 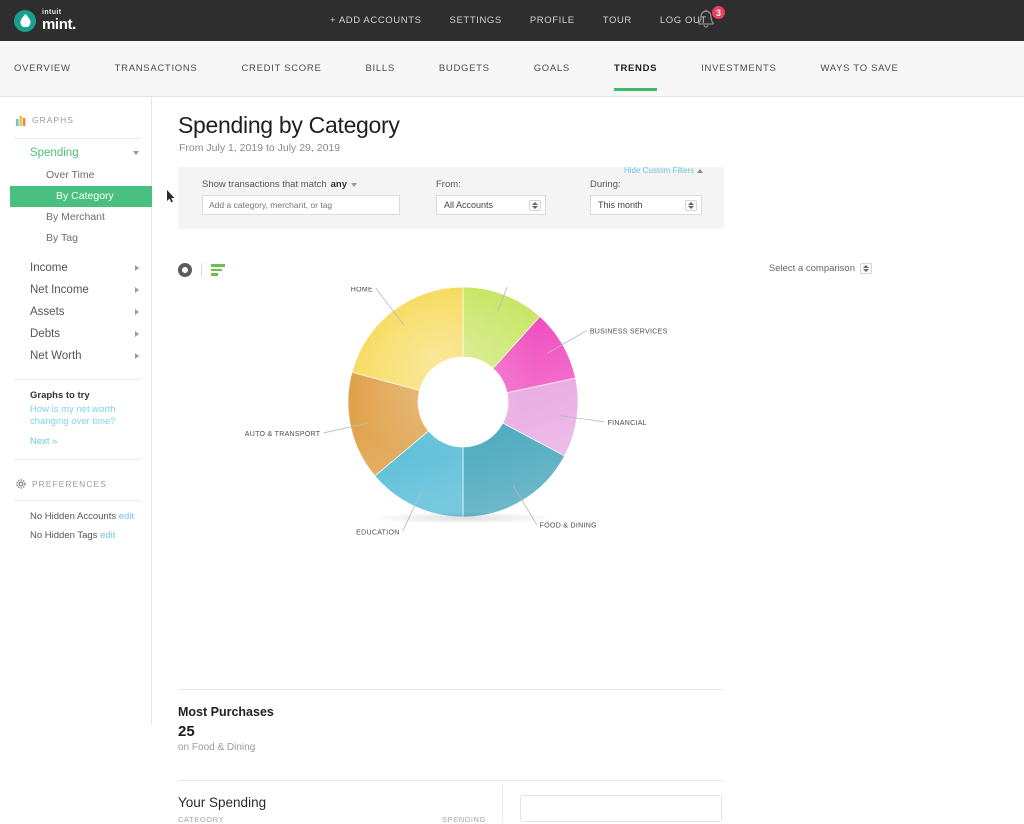 I want to click on donut-chart-icon, so click(x=185, y=270).